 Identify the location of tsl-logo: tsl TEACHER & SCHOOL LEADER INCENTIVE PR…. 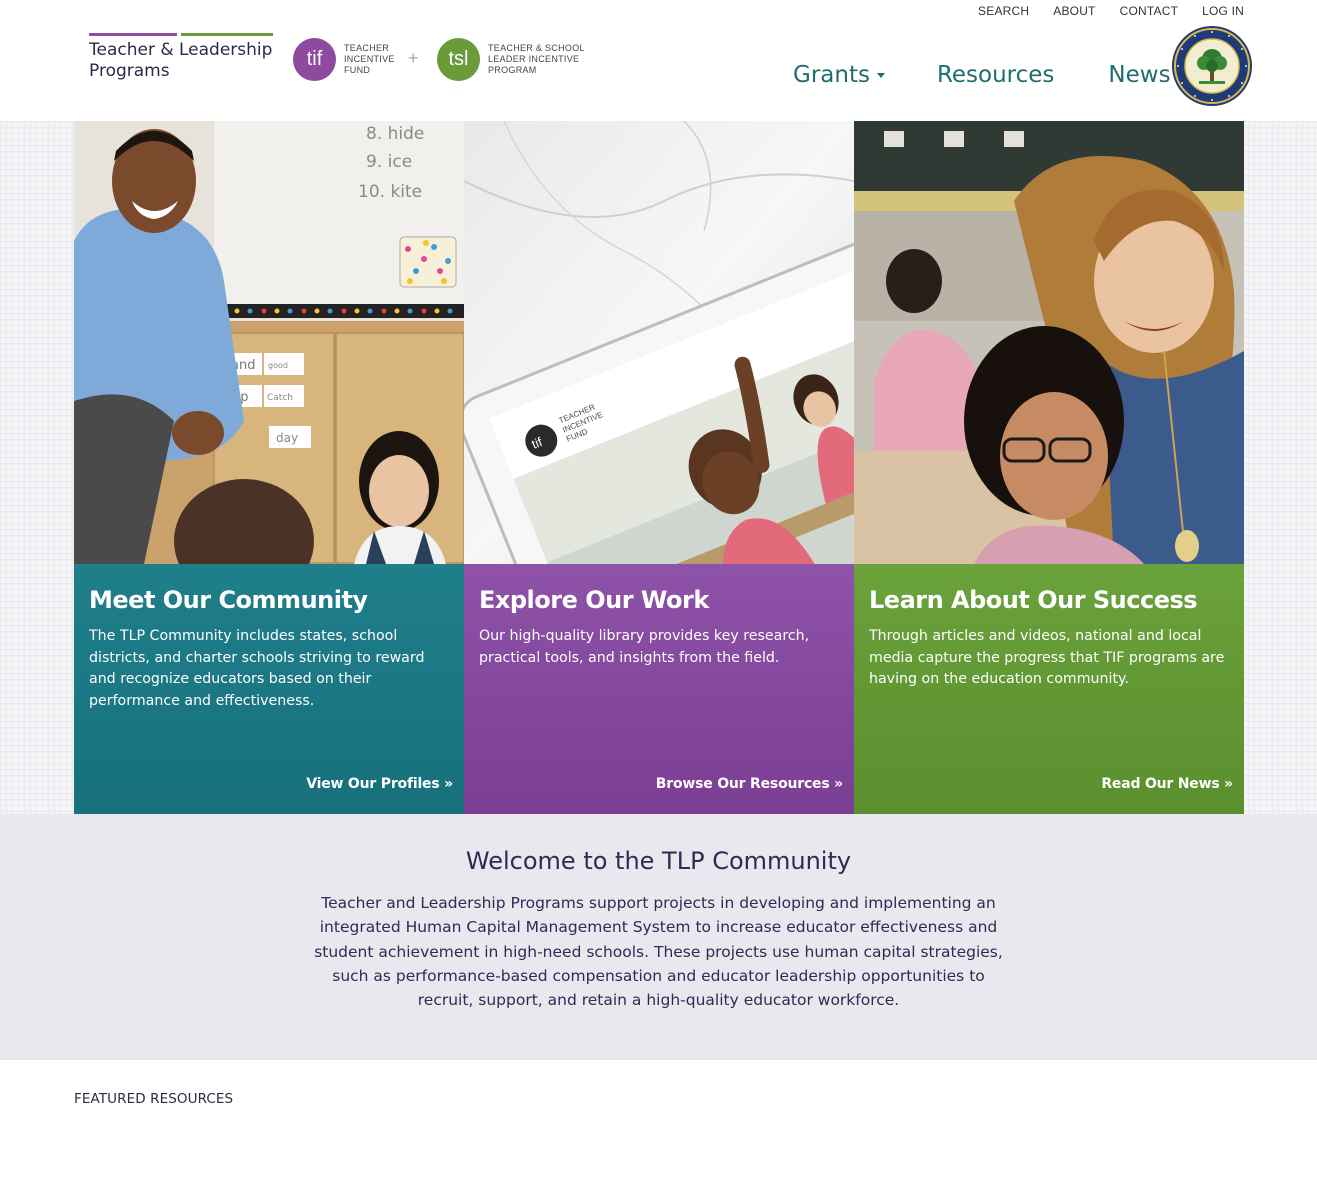
(511, 59).